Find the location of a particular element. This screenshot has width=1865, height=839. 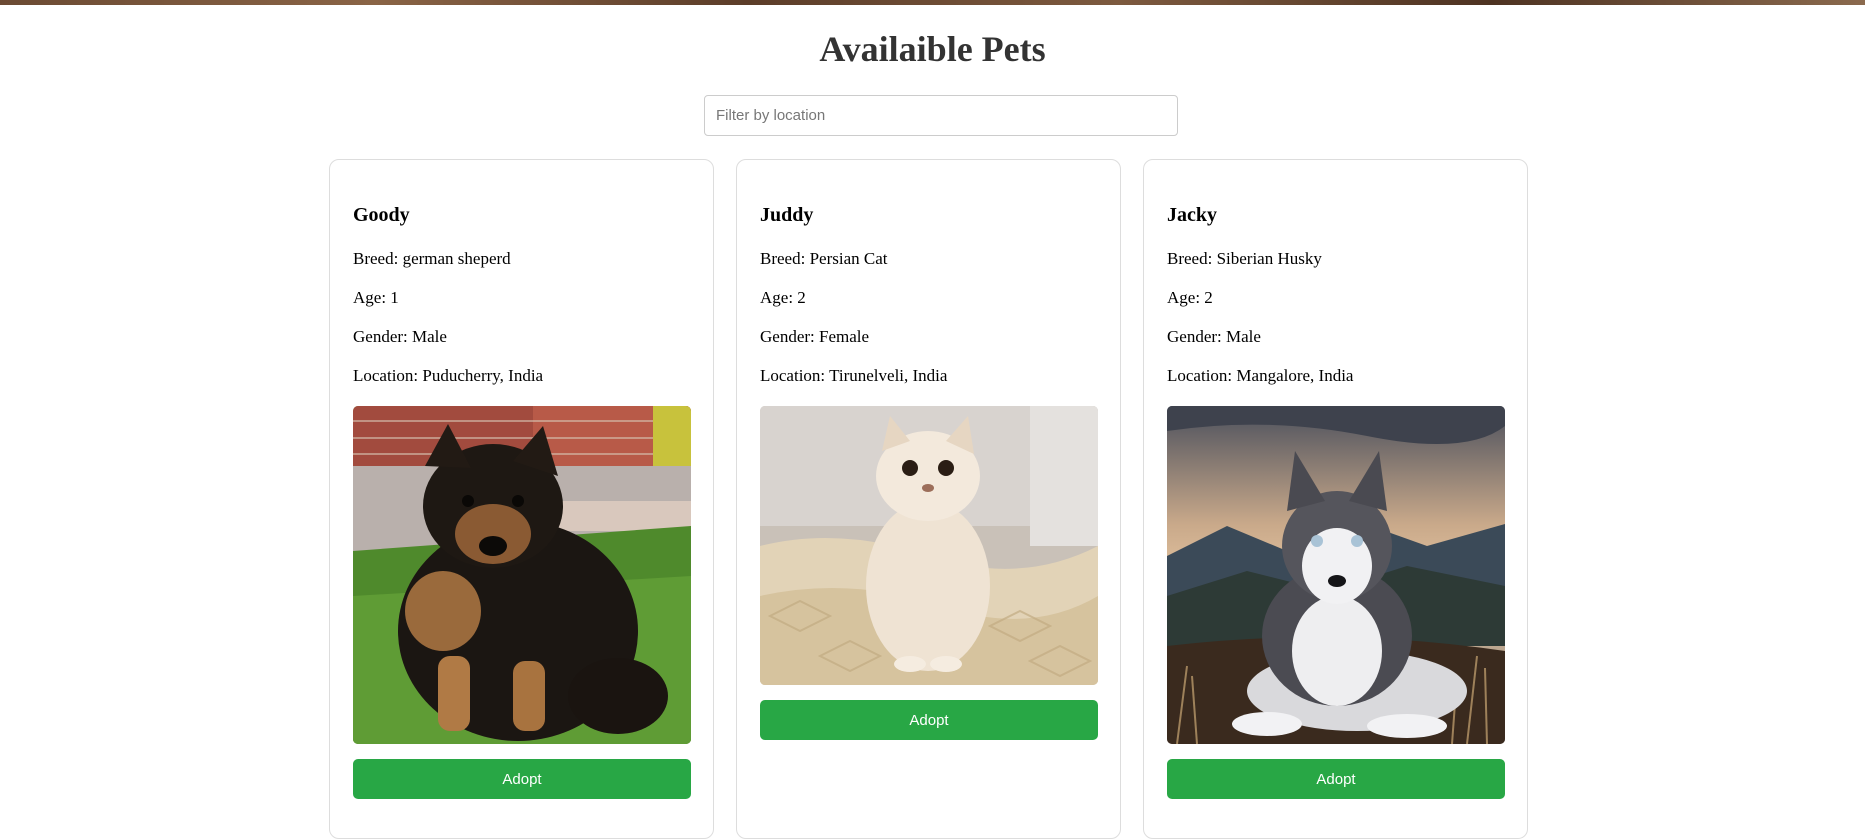

pet-gender: Gender: Female is located at coordinates (815, 336).